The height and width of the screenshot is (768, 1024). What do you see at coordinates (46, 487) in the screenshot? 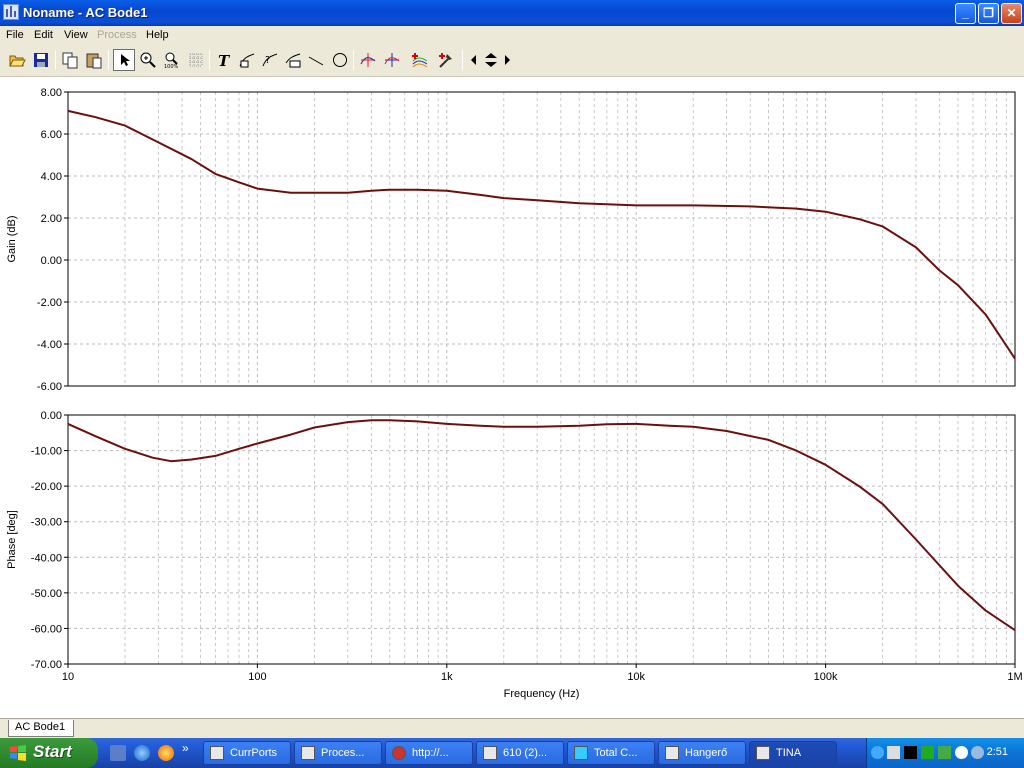
I see `phase-ytick-label: -20.00` at bounding box center [46, 487].